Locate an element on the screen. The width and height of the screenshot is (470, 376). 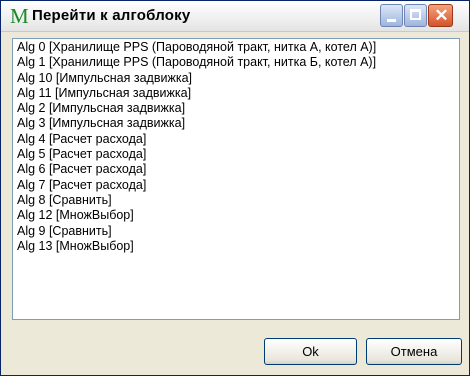
minimize-button is located at coordinates (391, 15).